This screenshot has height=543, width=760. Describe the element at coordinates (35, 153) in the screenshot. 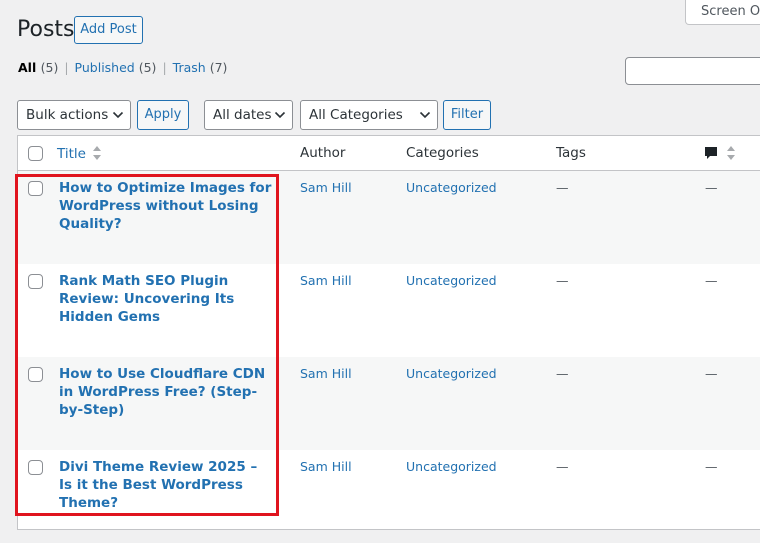

I see `select-all-checkbox` at that location.